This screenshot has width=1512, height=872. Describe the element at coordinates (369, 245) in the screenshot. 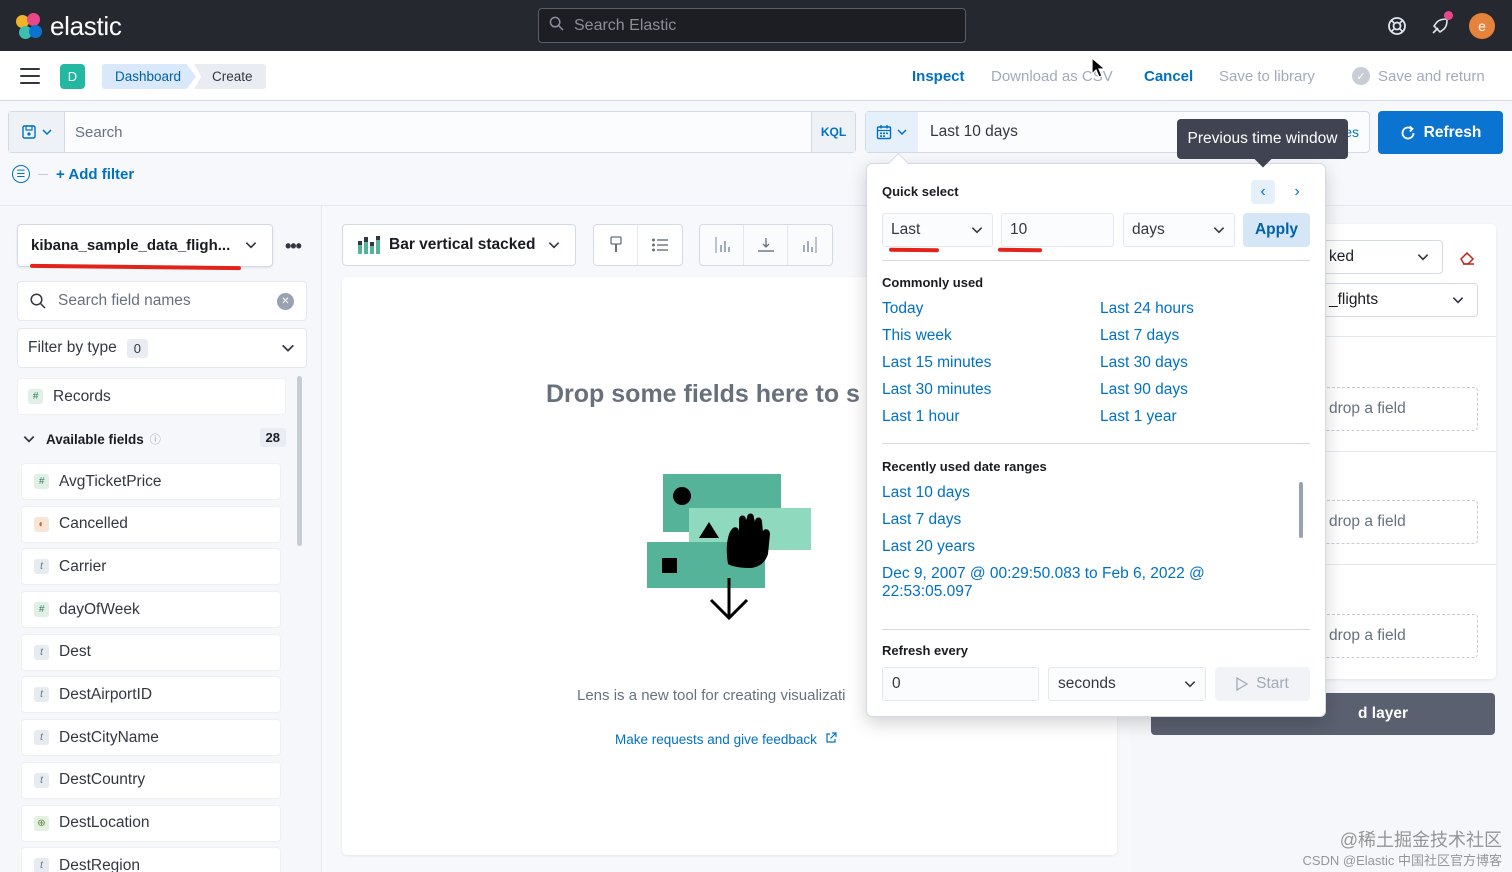

I see `bar-chart-icon` at that location.